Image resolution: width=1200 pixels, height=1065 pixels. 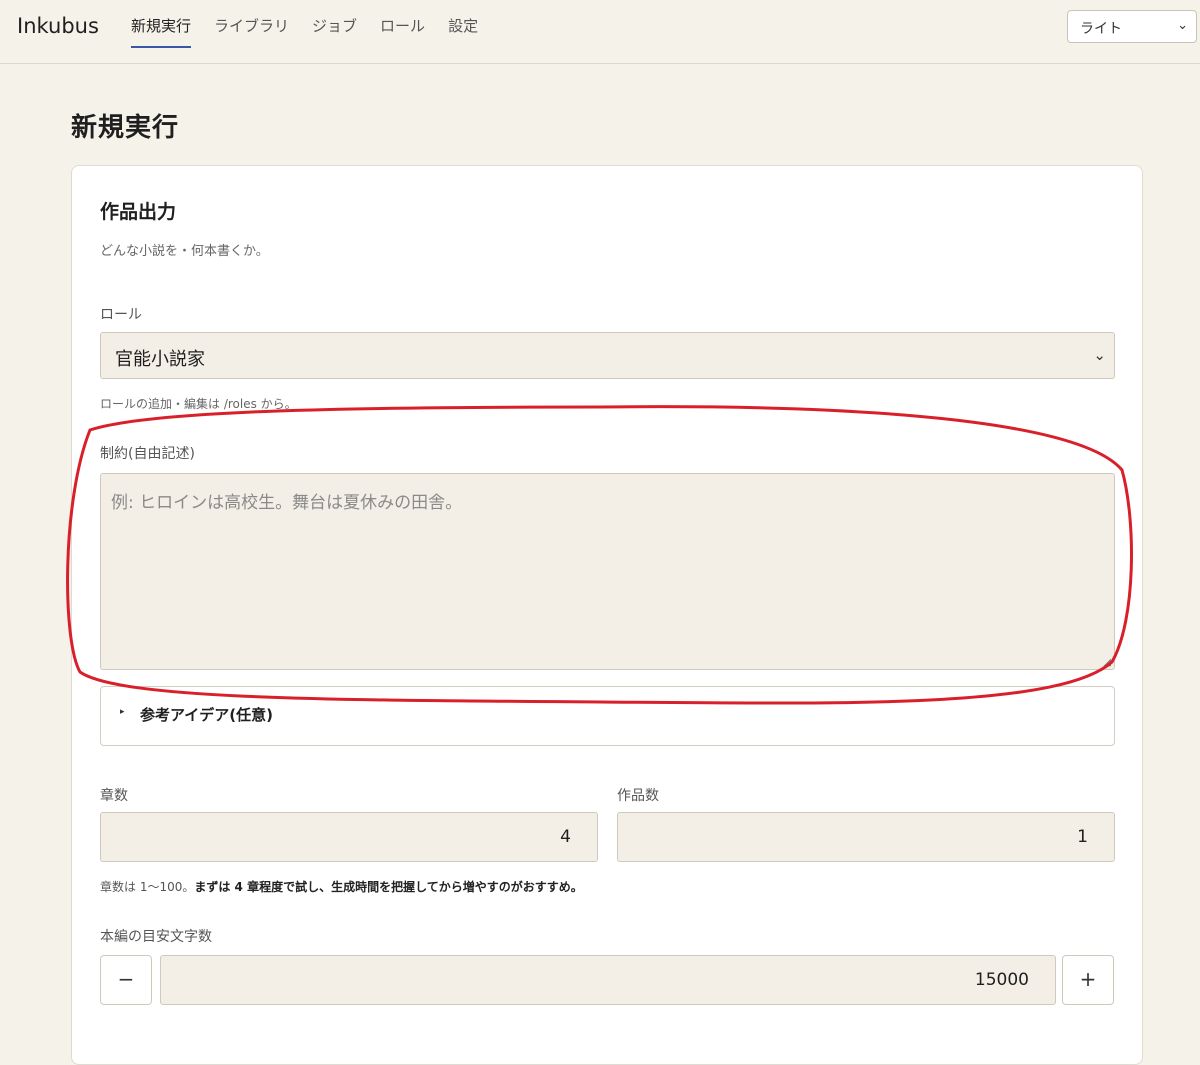 I want to click on nav-item-roles: ロール, so click(x=402, y=31).